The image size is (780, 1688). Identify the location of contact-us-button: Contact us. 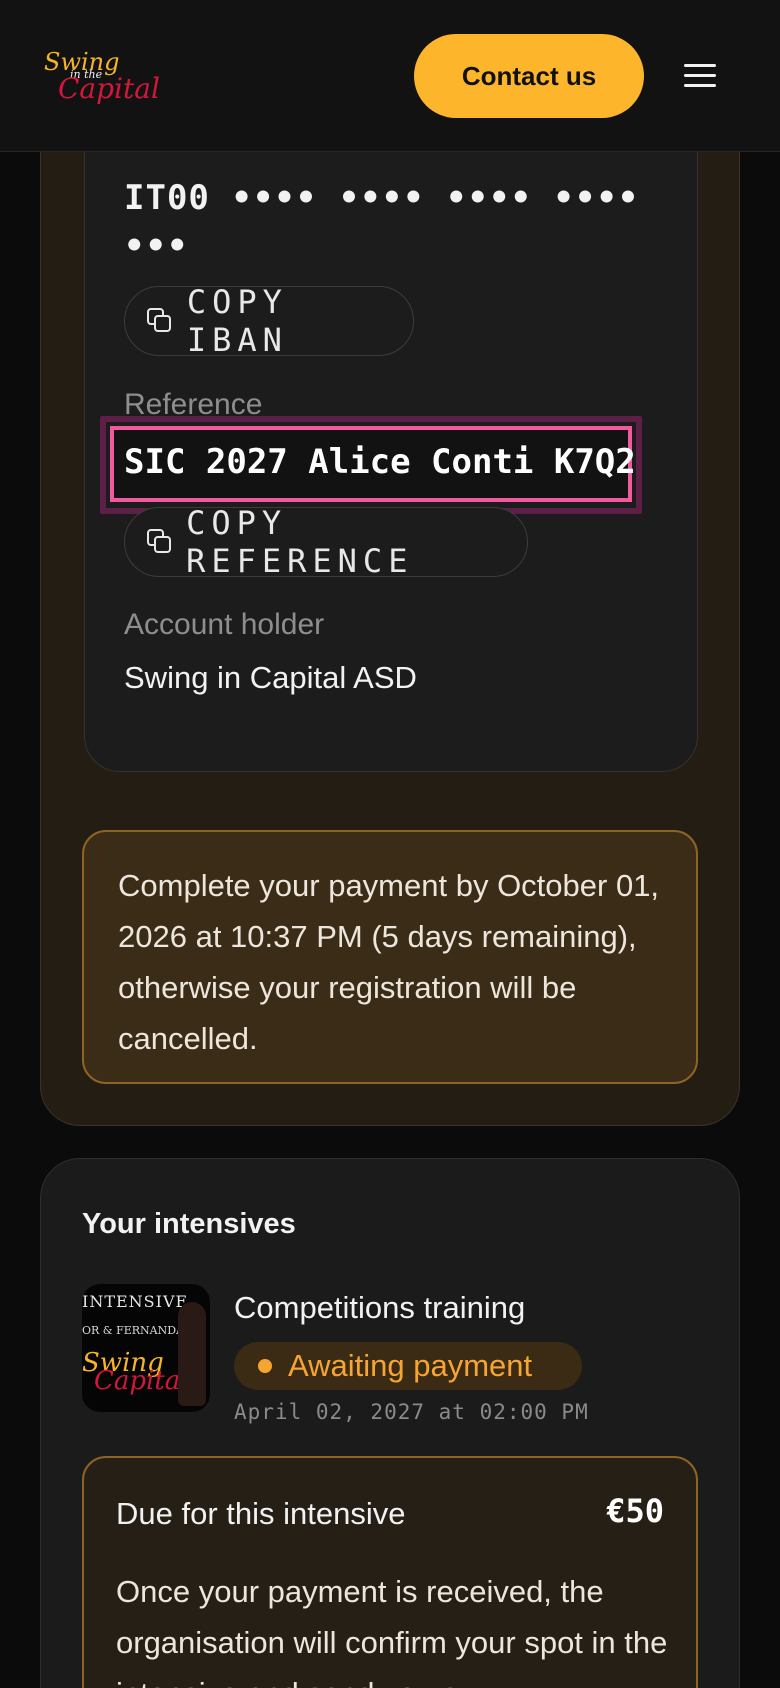
(529, 76).